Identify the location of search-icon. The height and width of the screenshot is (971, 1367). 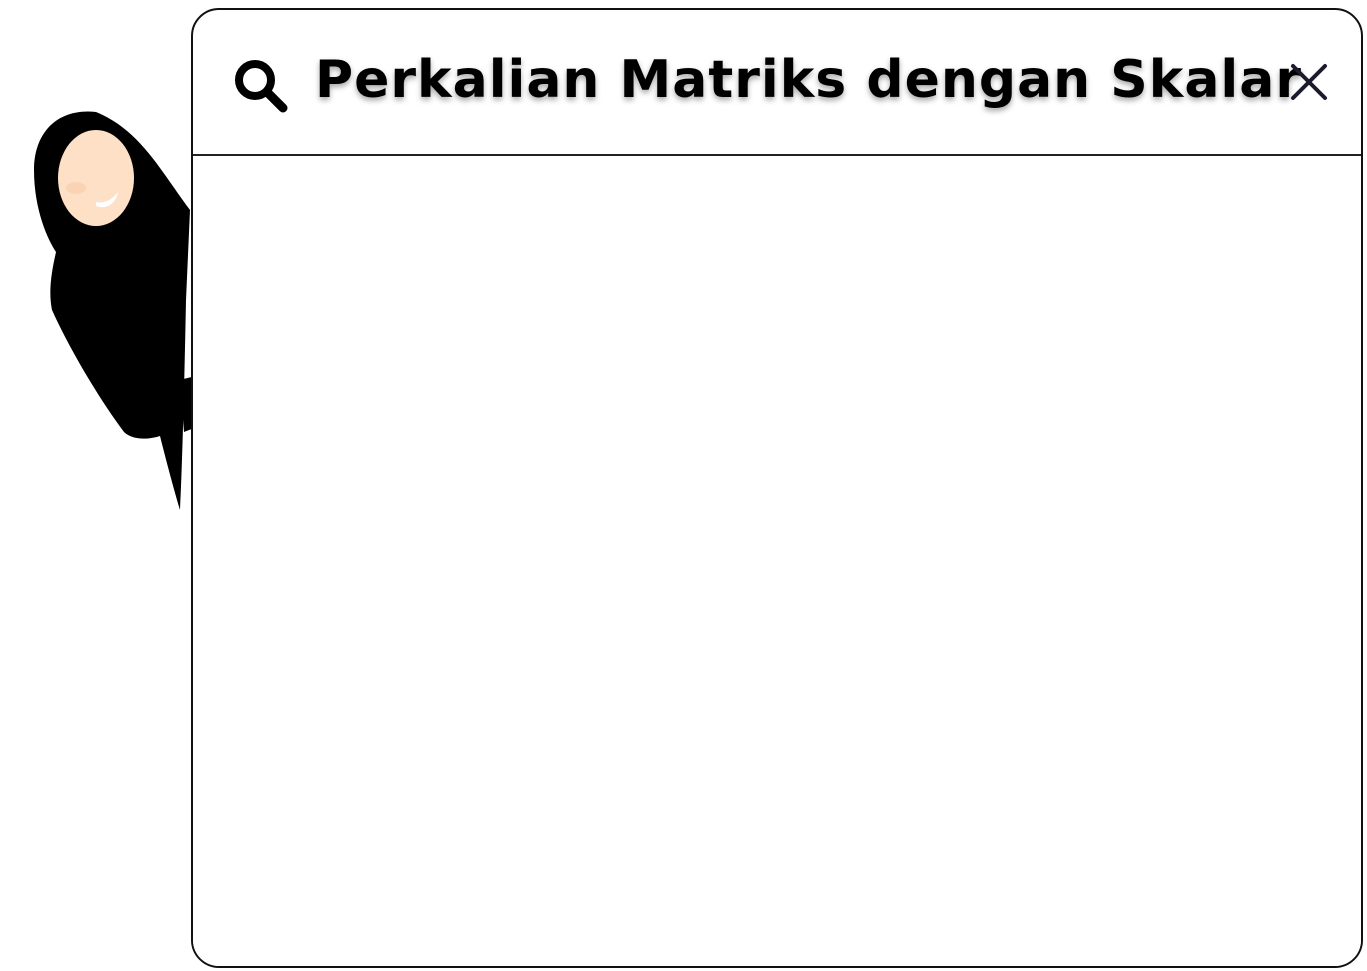
(260, 85).